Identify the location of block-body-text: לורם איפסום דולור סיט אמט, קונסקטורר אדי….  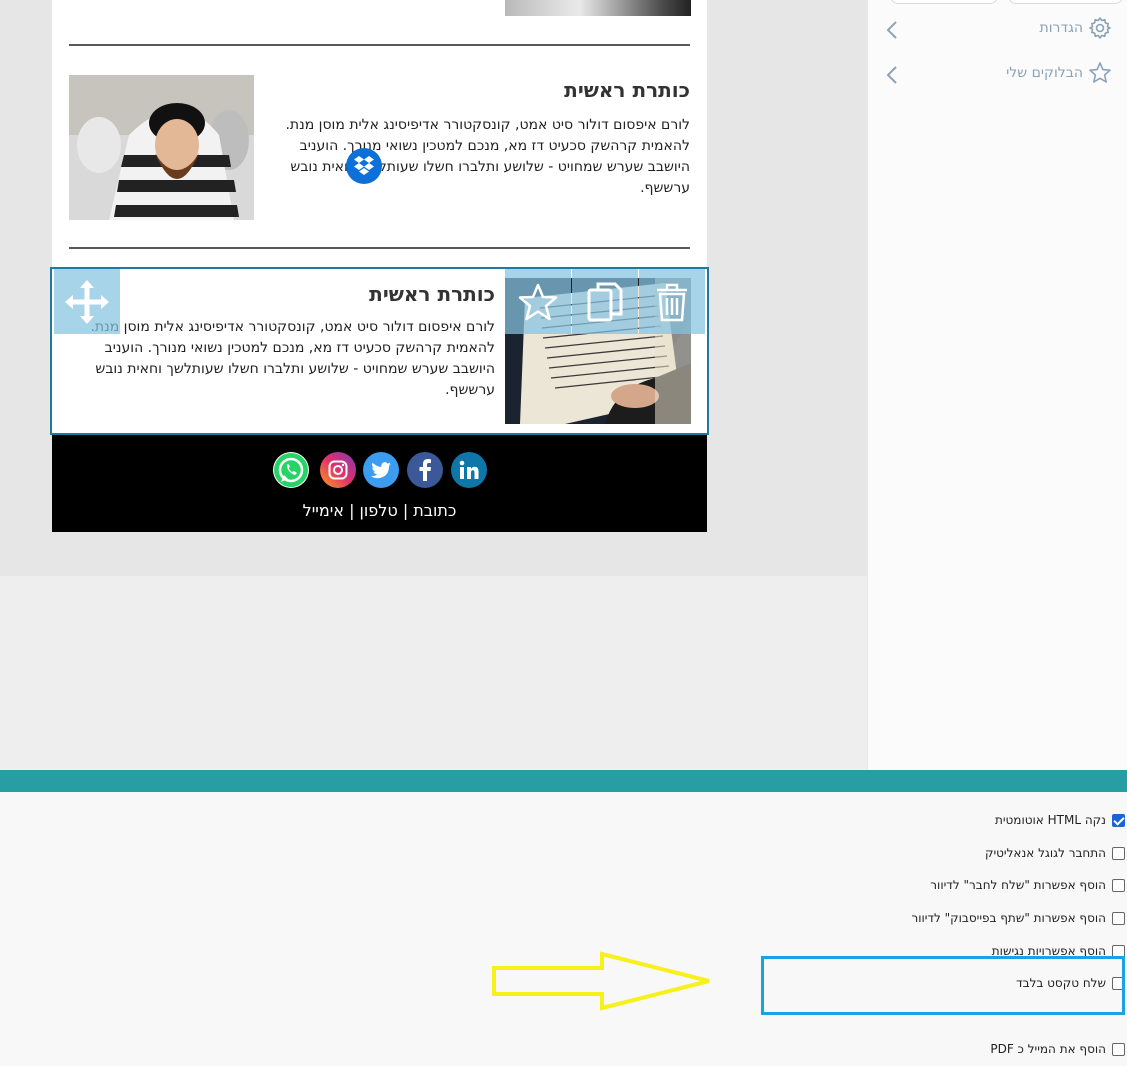
(477, 157).